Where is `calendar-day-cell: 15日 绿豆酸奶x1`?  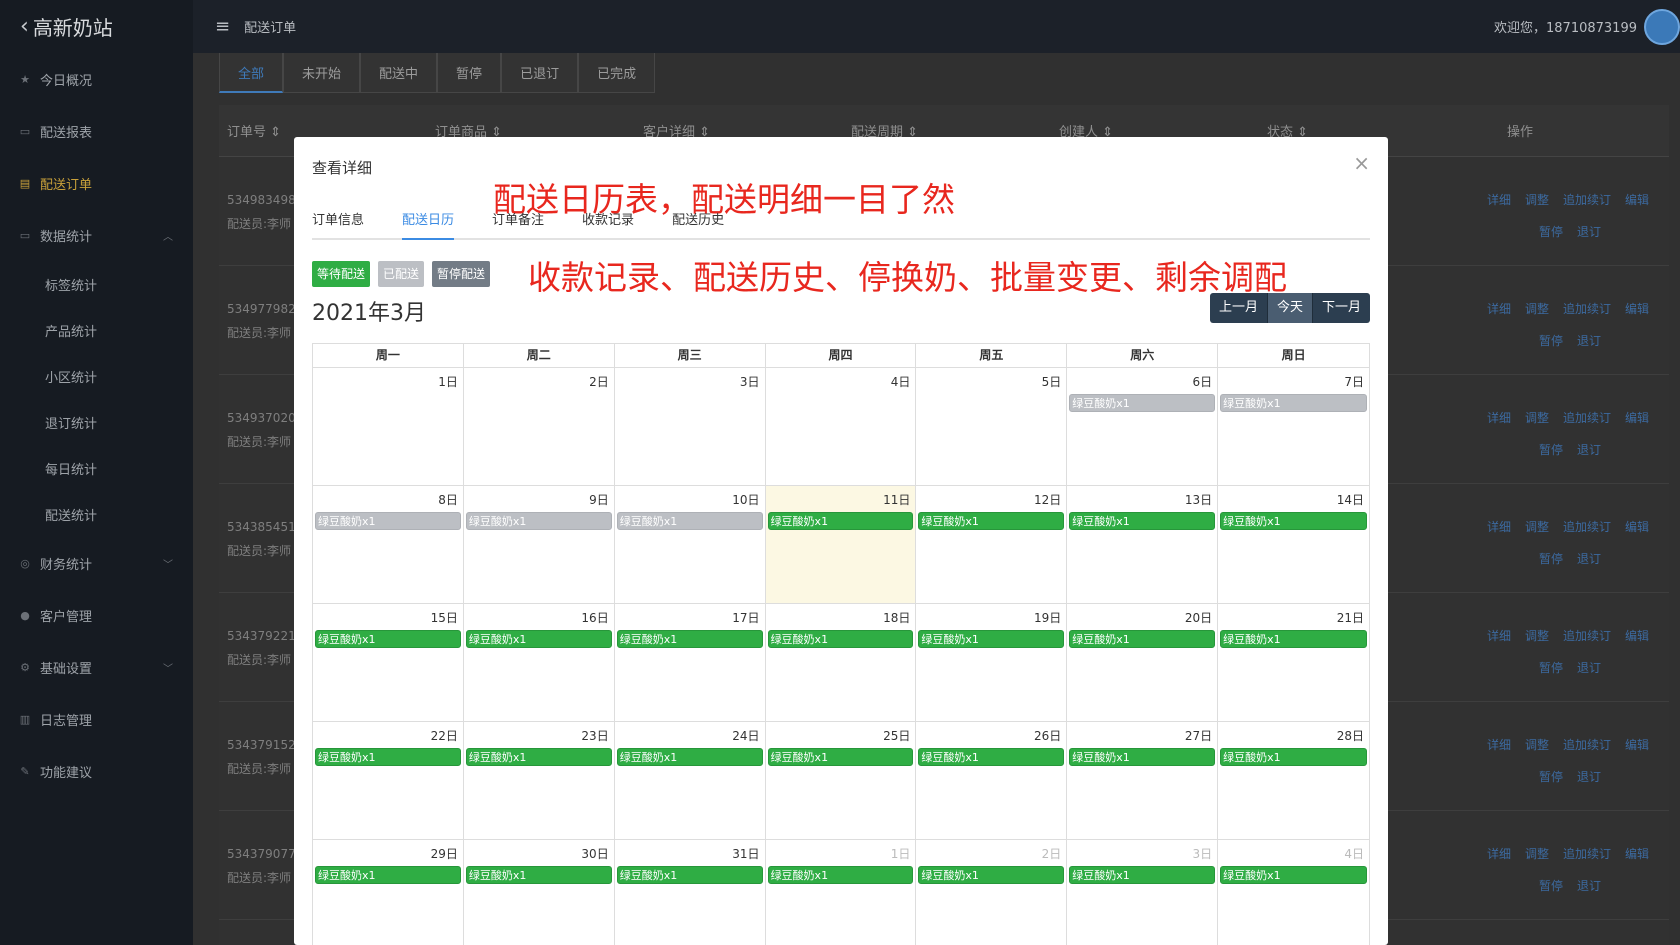 calendar-day-cell: 15日 绿豆酸奶x1 is located at coordinates (388, 663).